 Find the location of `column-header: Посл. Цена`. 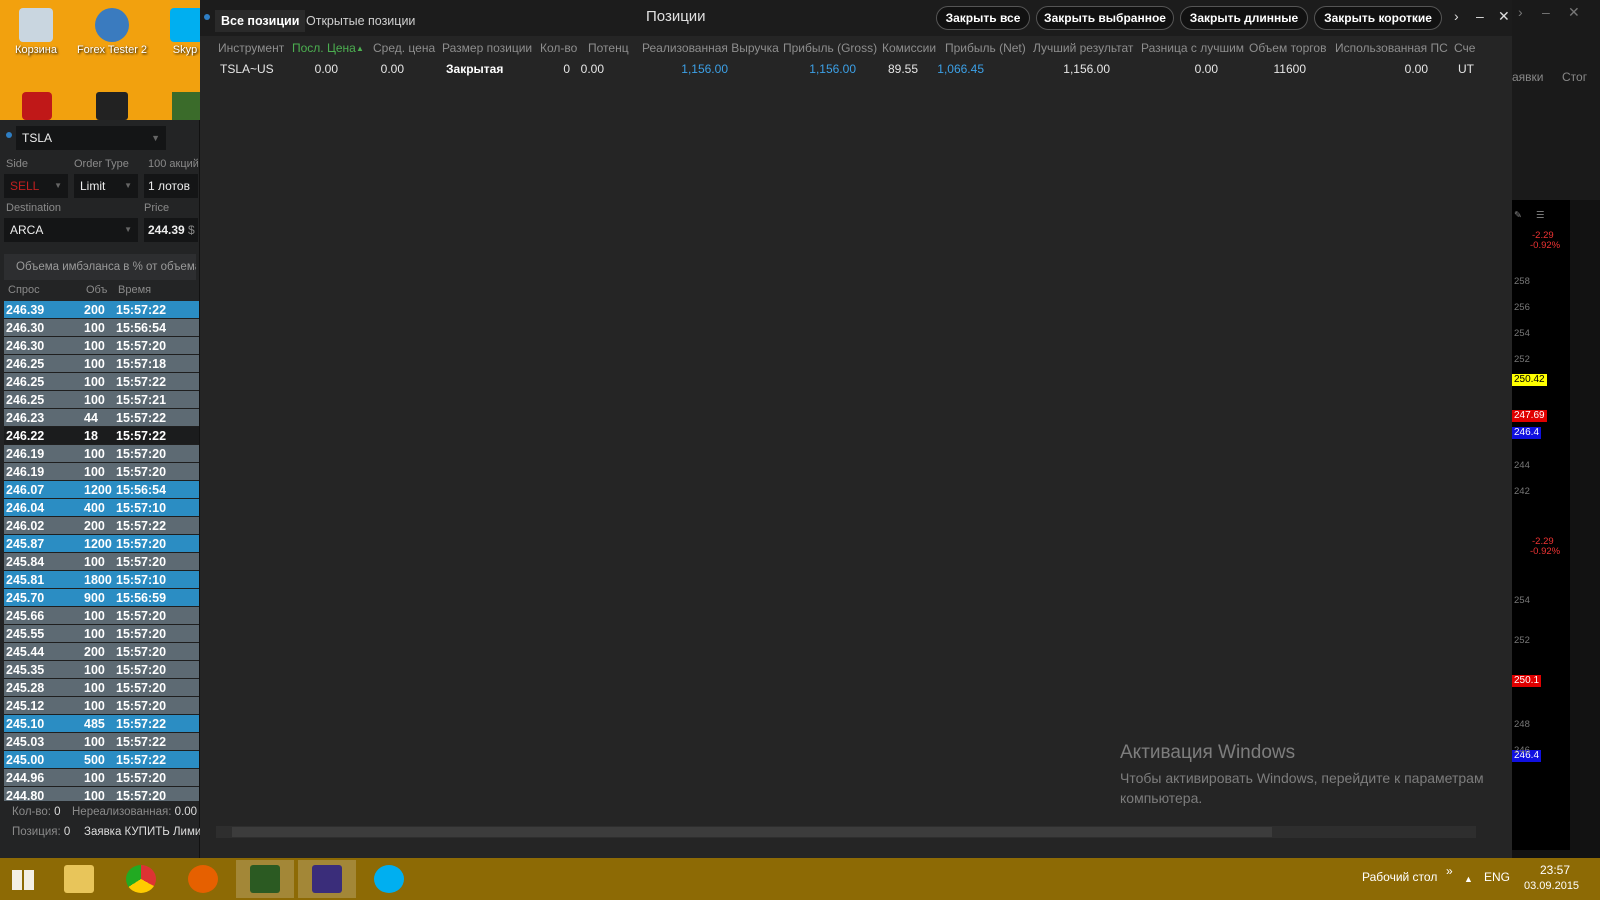

column-header: Посл. Цена is located at coordinates (324, 48).